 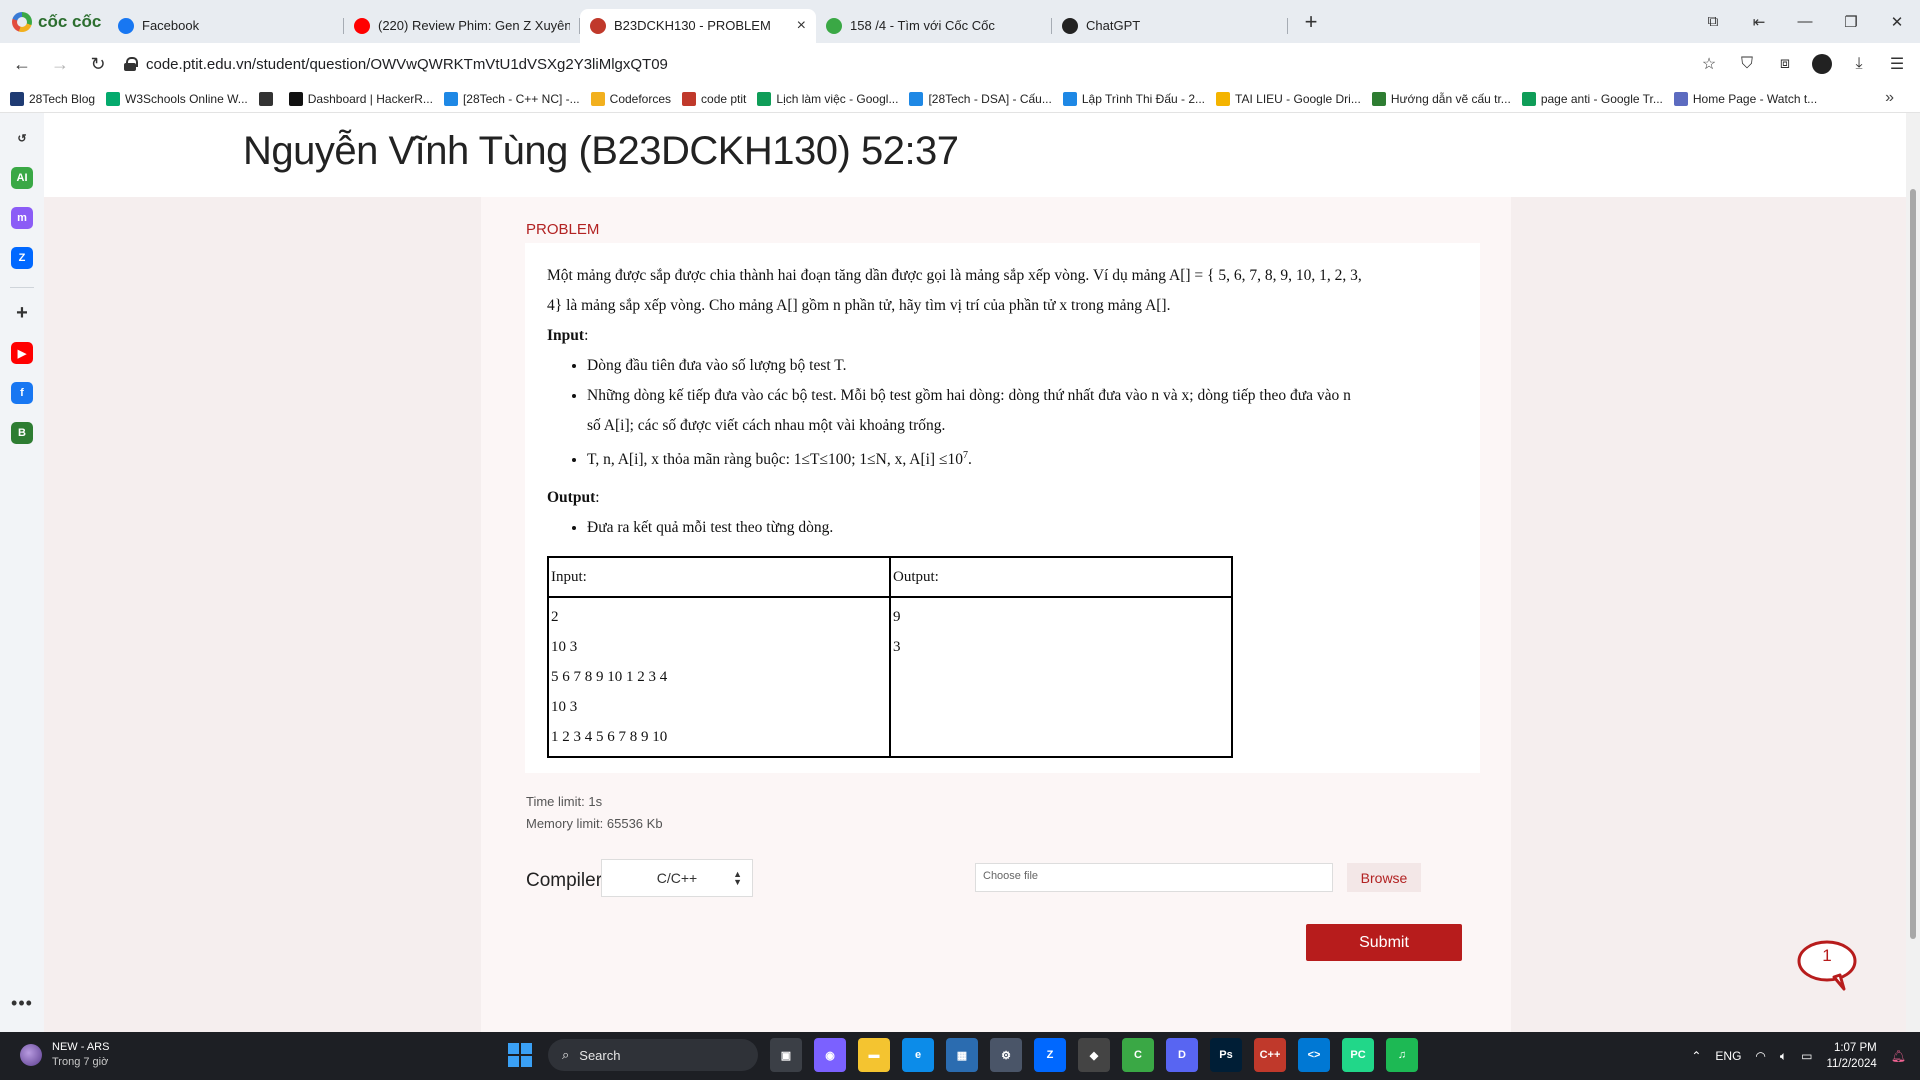 I want to click on back-button: ←, so click(x=22, y=64).